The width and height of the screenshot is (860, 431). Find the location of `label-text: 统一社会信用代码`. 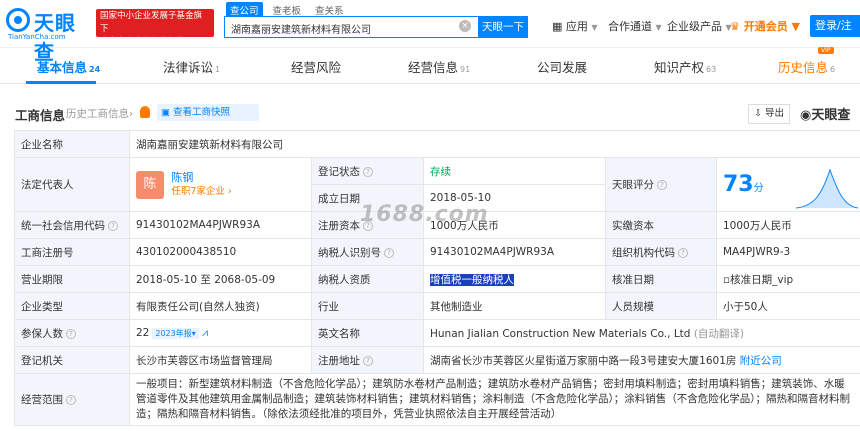

label-text: 统一社会信用代码 is located at coordinates (63, 225).